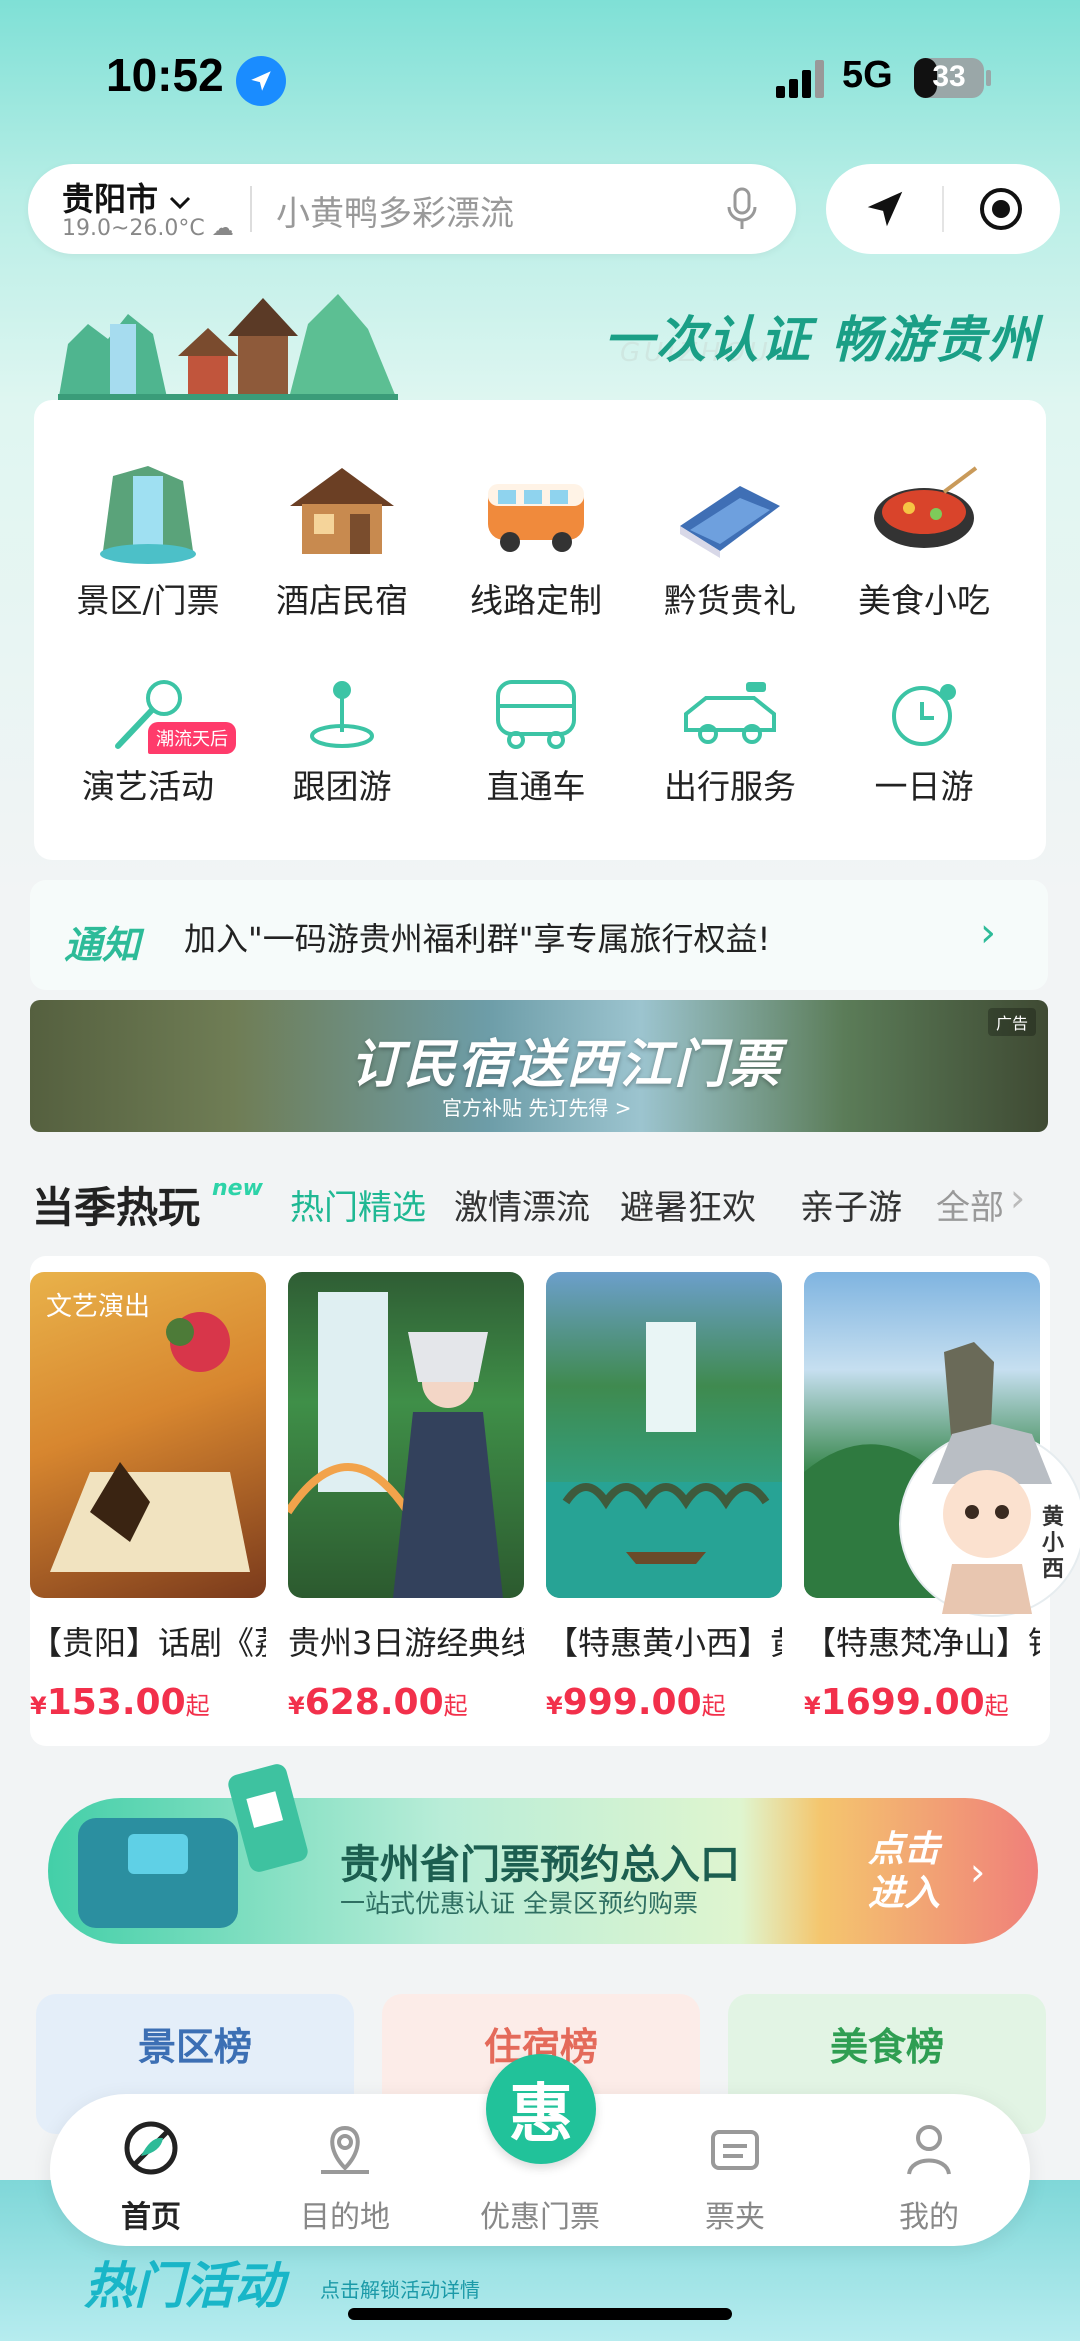 This screenshot has width=1080, height=2341. I want to click on category-label: 美食小吃, so click(924, 600).